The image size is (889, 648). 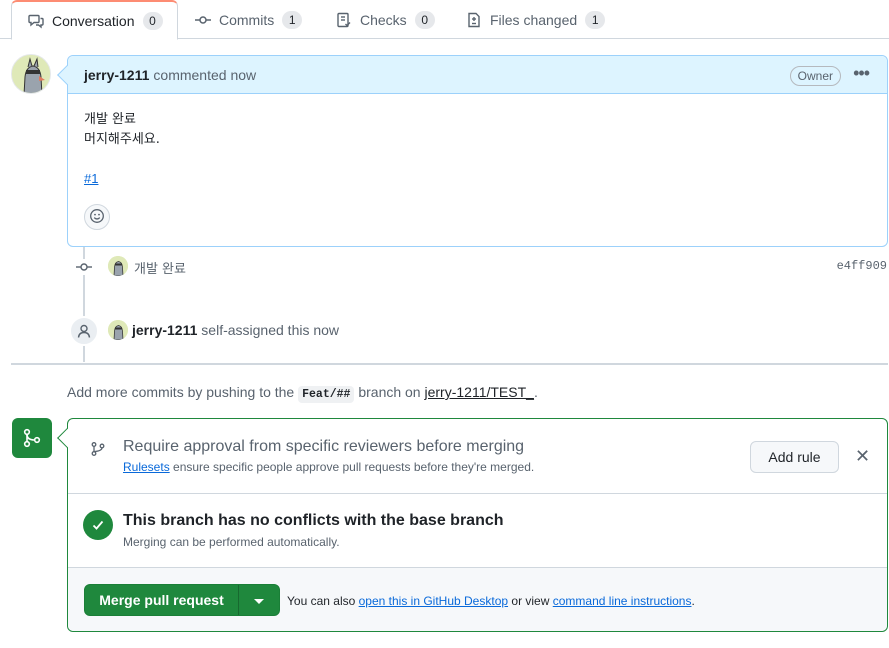 What do you see at coordinates (535, 392) in the screenshot?
I see `push-hint-text: .` at bounding box center [535, 392].